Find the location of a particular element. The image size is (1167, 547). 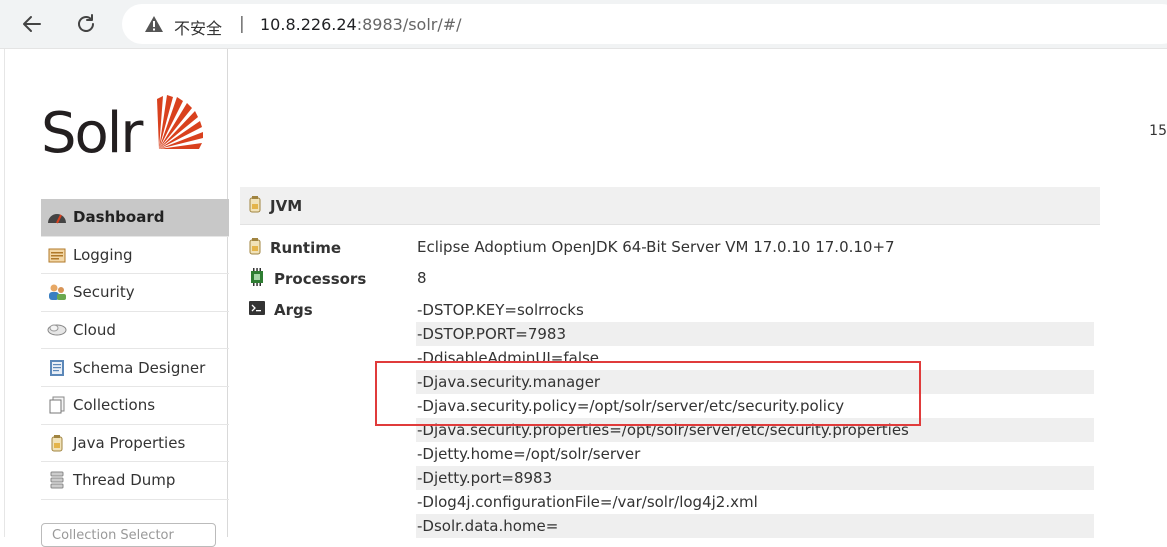

menu-label: Security is located at coordinates (104, 292).